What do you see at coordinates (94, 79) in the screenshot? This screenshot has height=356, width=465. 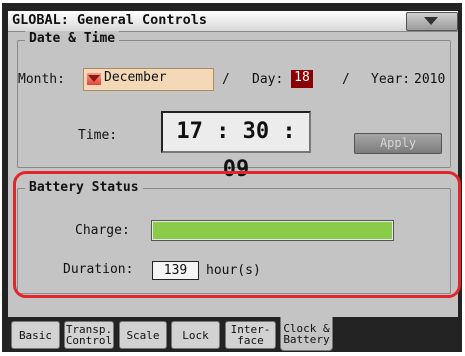 I see `dropdown-arrow-icon` at bounding box center [94, 79].